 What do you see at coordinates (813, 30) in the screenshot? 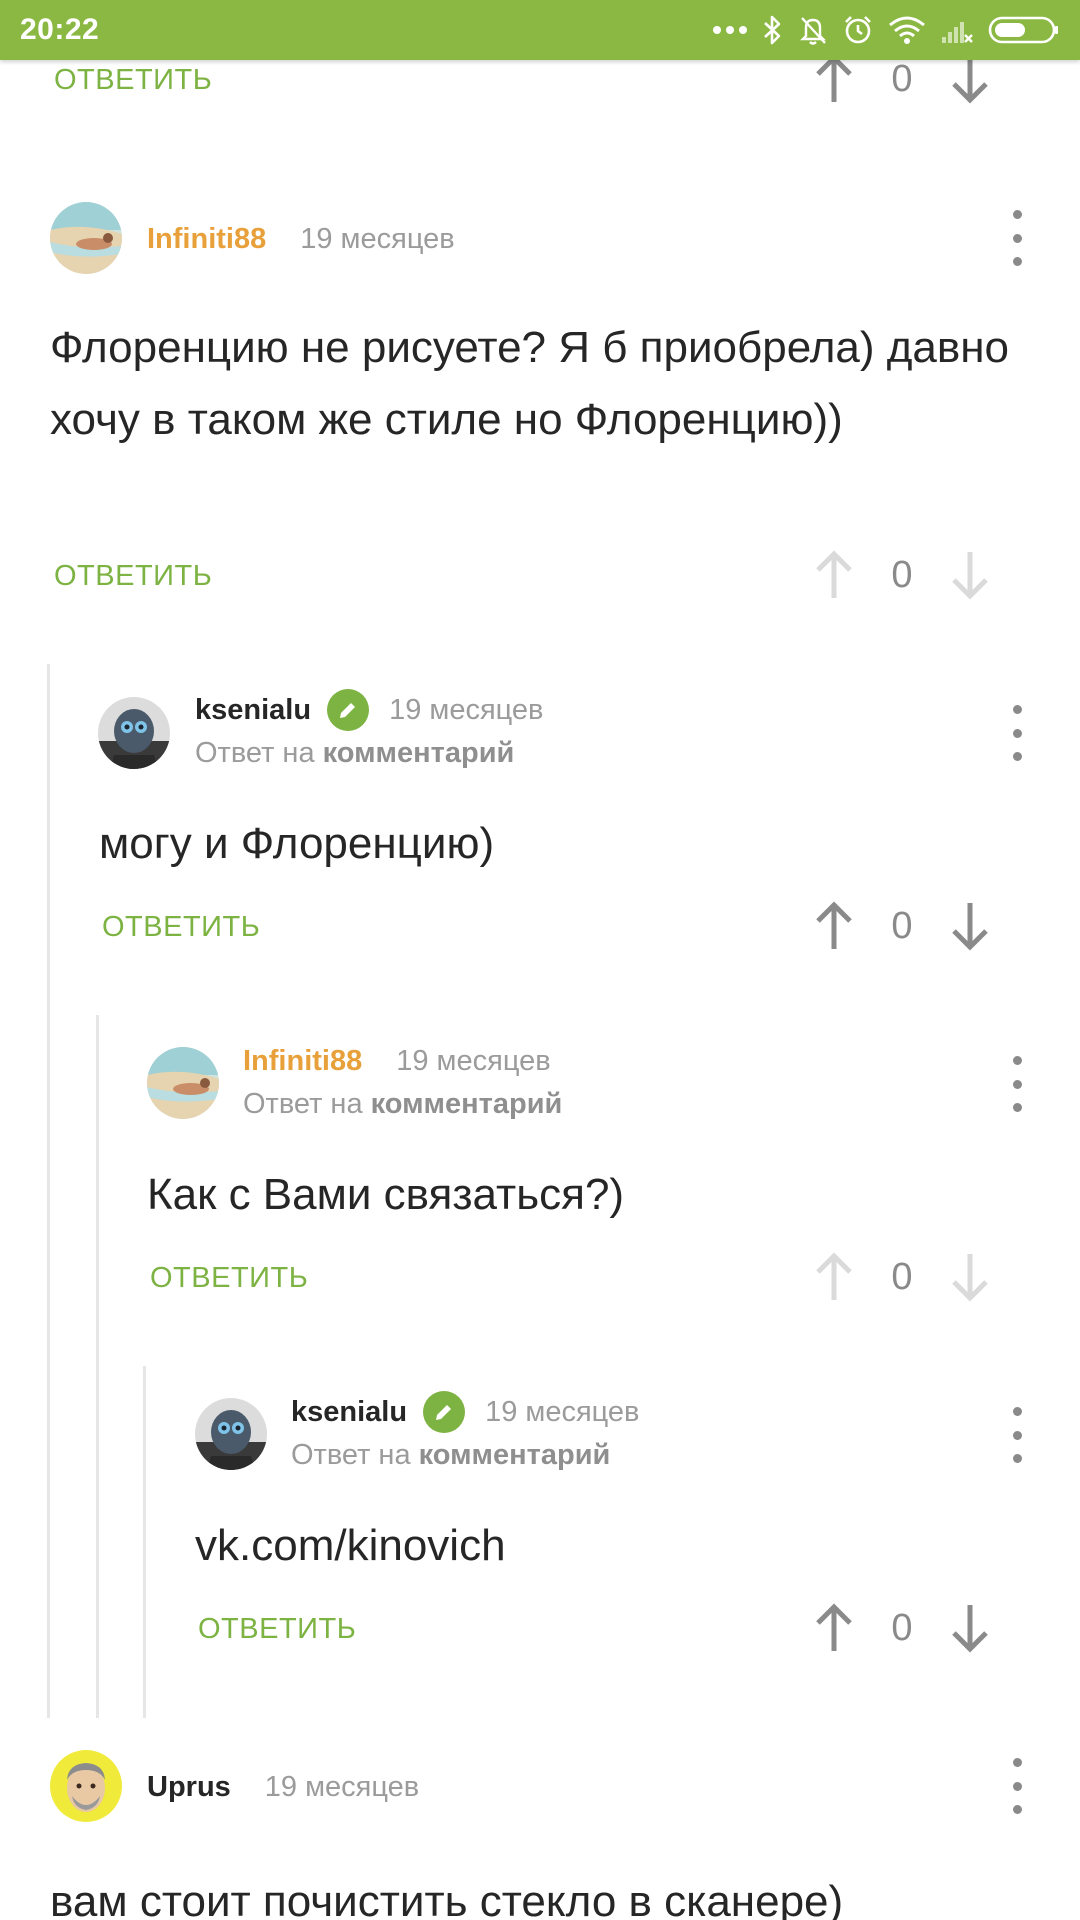
I see `mute-icon` at bounding box center [813, 30].